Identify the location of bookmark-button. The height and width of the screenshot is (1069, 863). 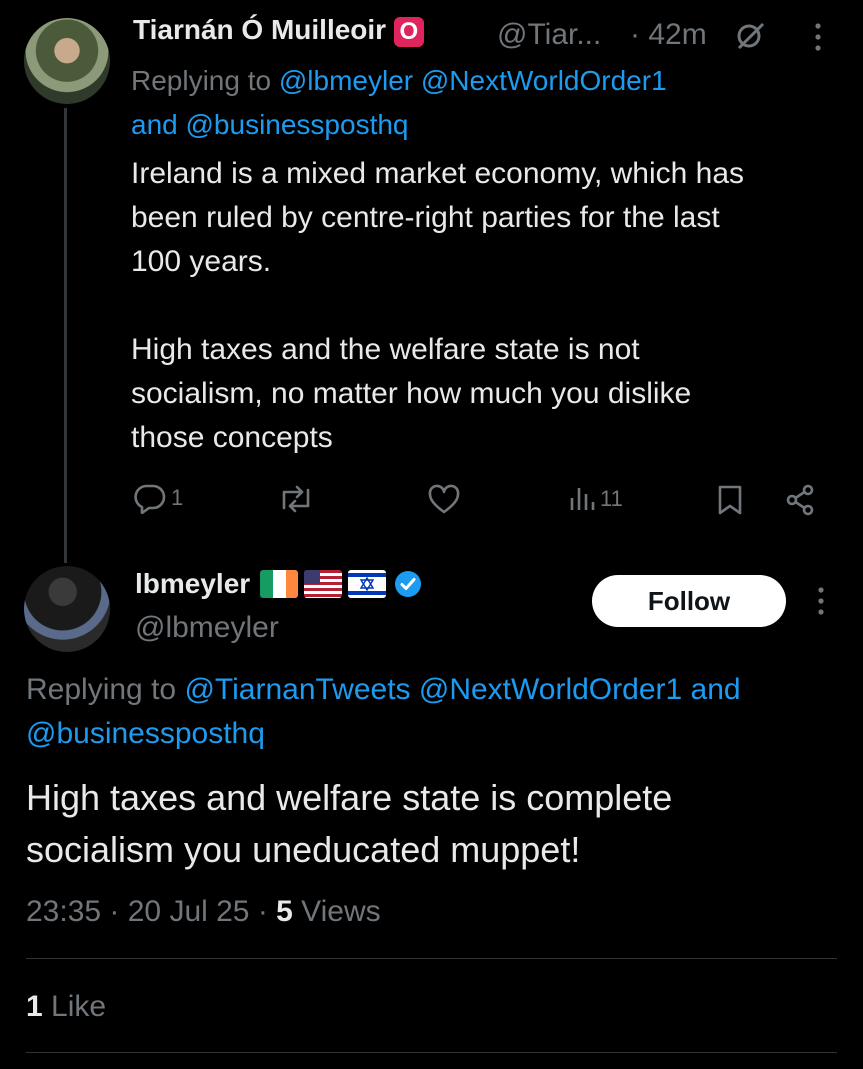
(730, 500).